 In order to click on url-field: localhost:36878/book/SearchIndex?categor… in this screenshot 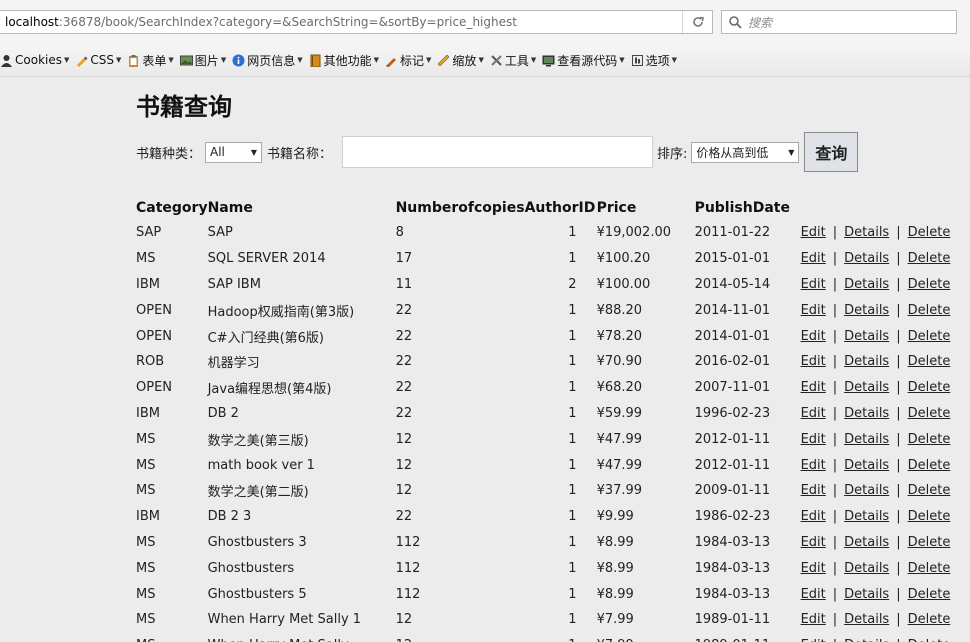, I will do `click(356, 22)`.